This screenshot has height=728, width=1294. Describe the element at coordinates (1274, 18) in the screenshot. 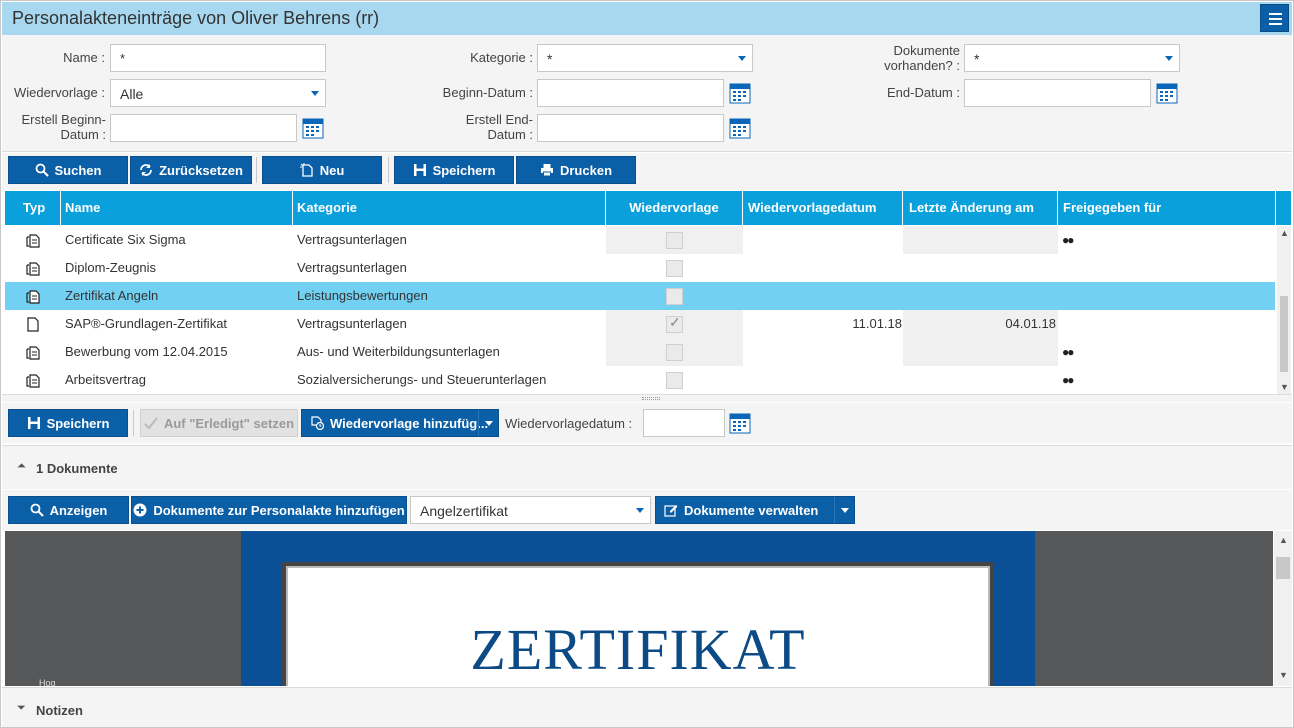

I see `menu-button` at that location.